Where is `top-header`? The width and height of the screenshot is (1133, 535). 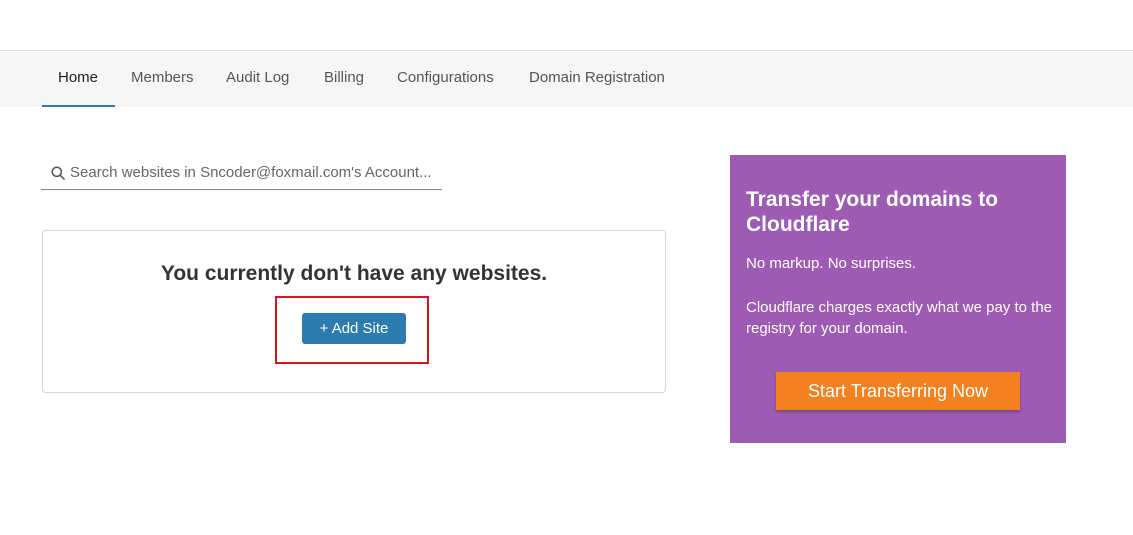 top-header is located at coordinates (566, 25).